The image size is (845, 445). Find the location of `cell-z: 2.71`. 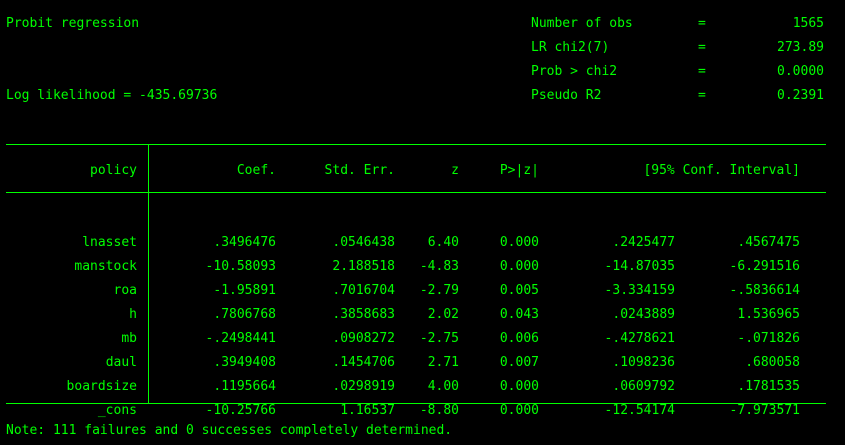

cell-z: 2.71 is located at coordinates (443, 362).